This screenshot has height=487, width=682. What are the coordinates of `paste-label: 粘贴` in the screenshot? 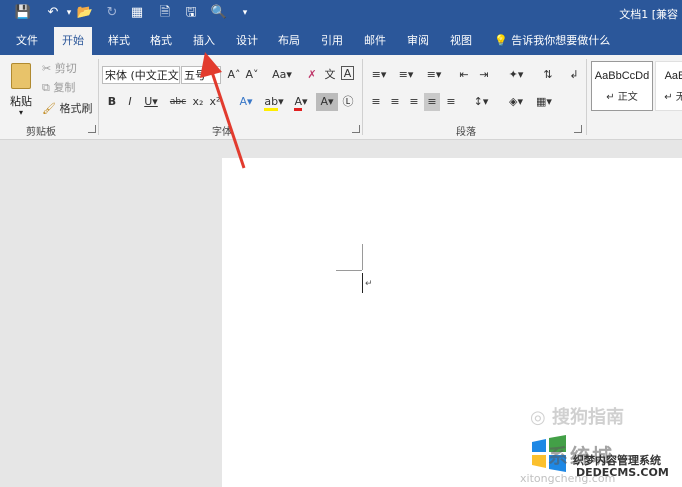 It's located at (21, 101).